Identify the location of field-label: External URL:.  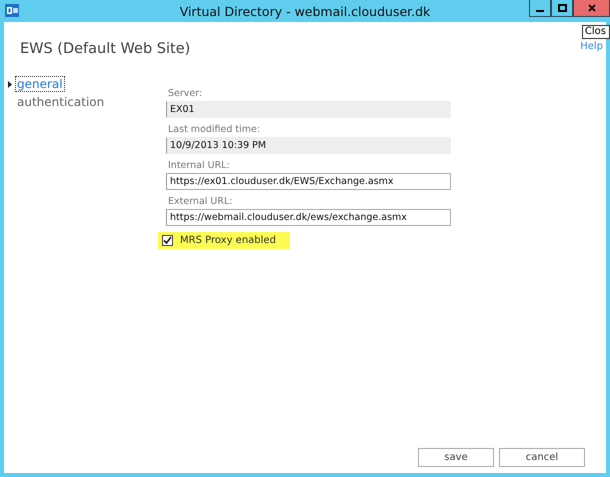
(201, 201).